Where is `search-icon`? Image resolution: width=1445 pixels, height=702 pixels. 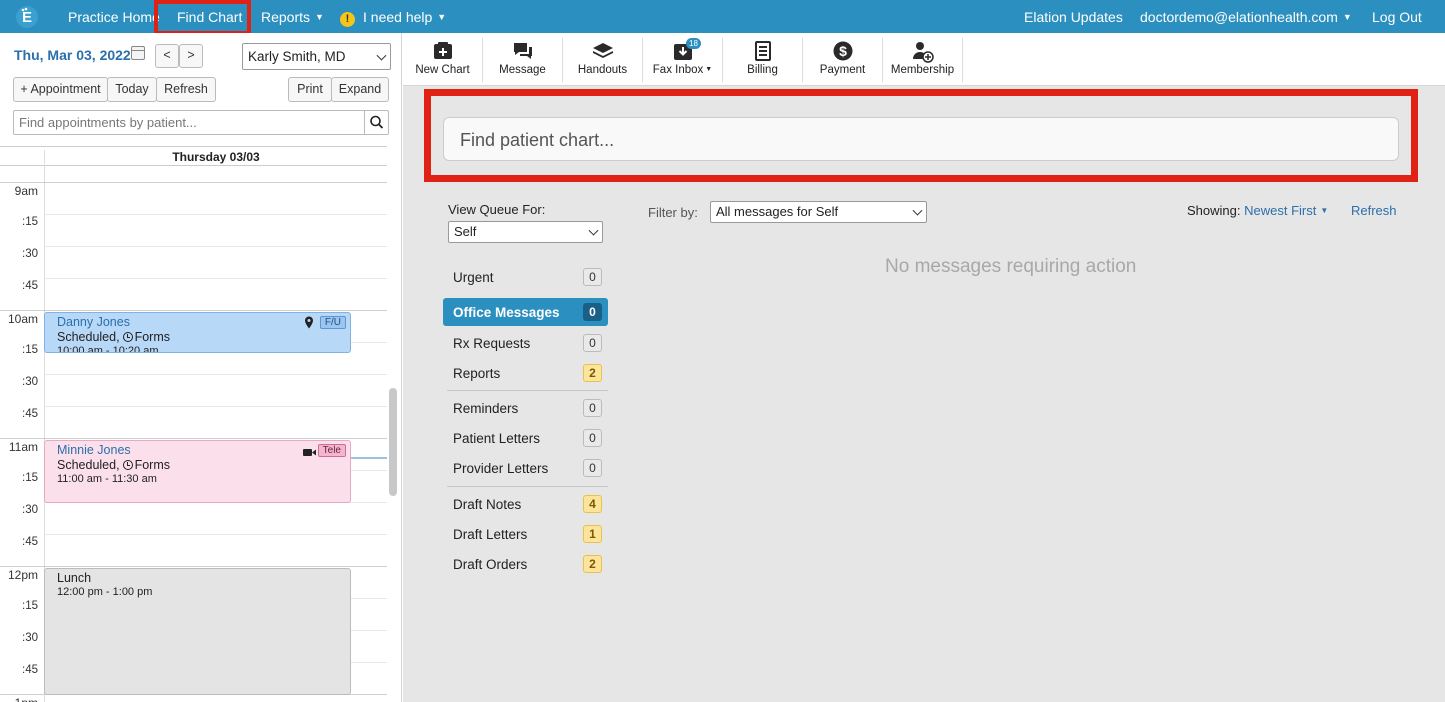 search-icon is located at coordinates (376, 122).